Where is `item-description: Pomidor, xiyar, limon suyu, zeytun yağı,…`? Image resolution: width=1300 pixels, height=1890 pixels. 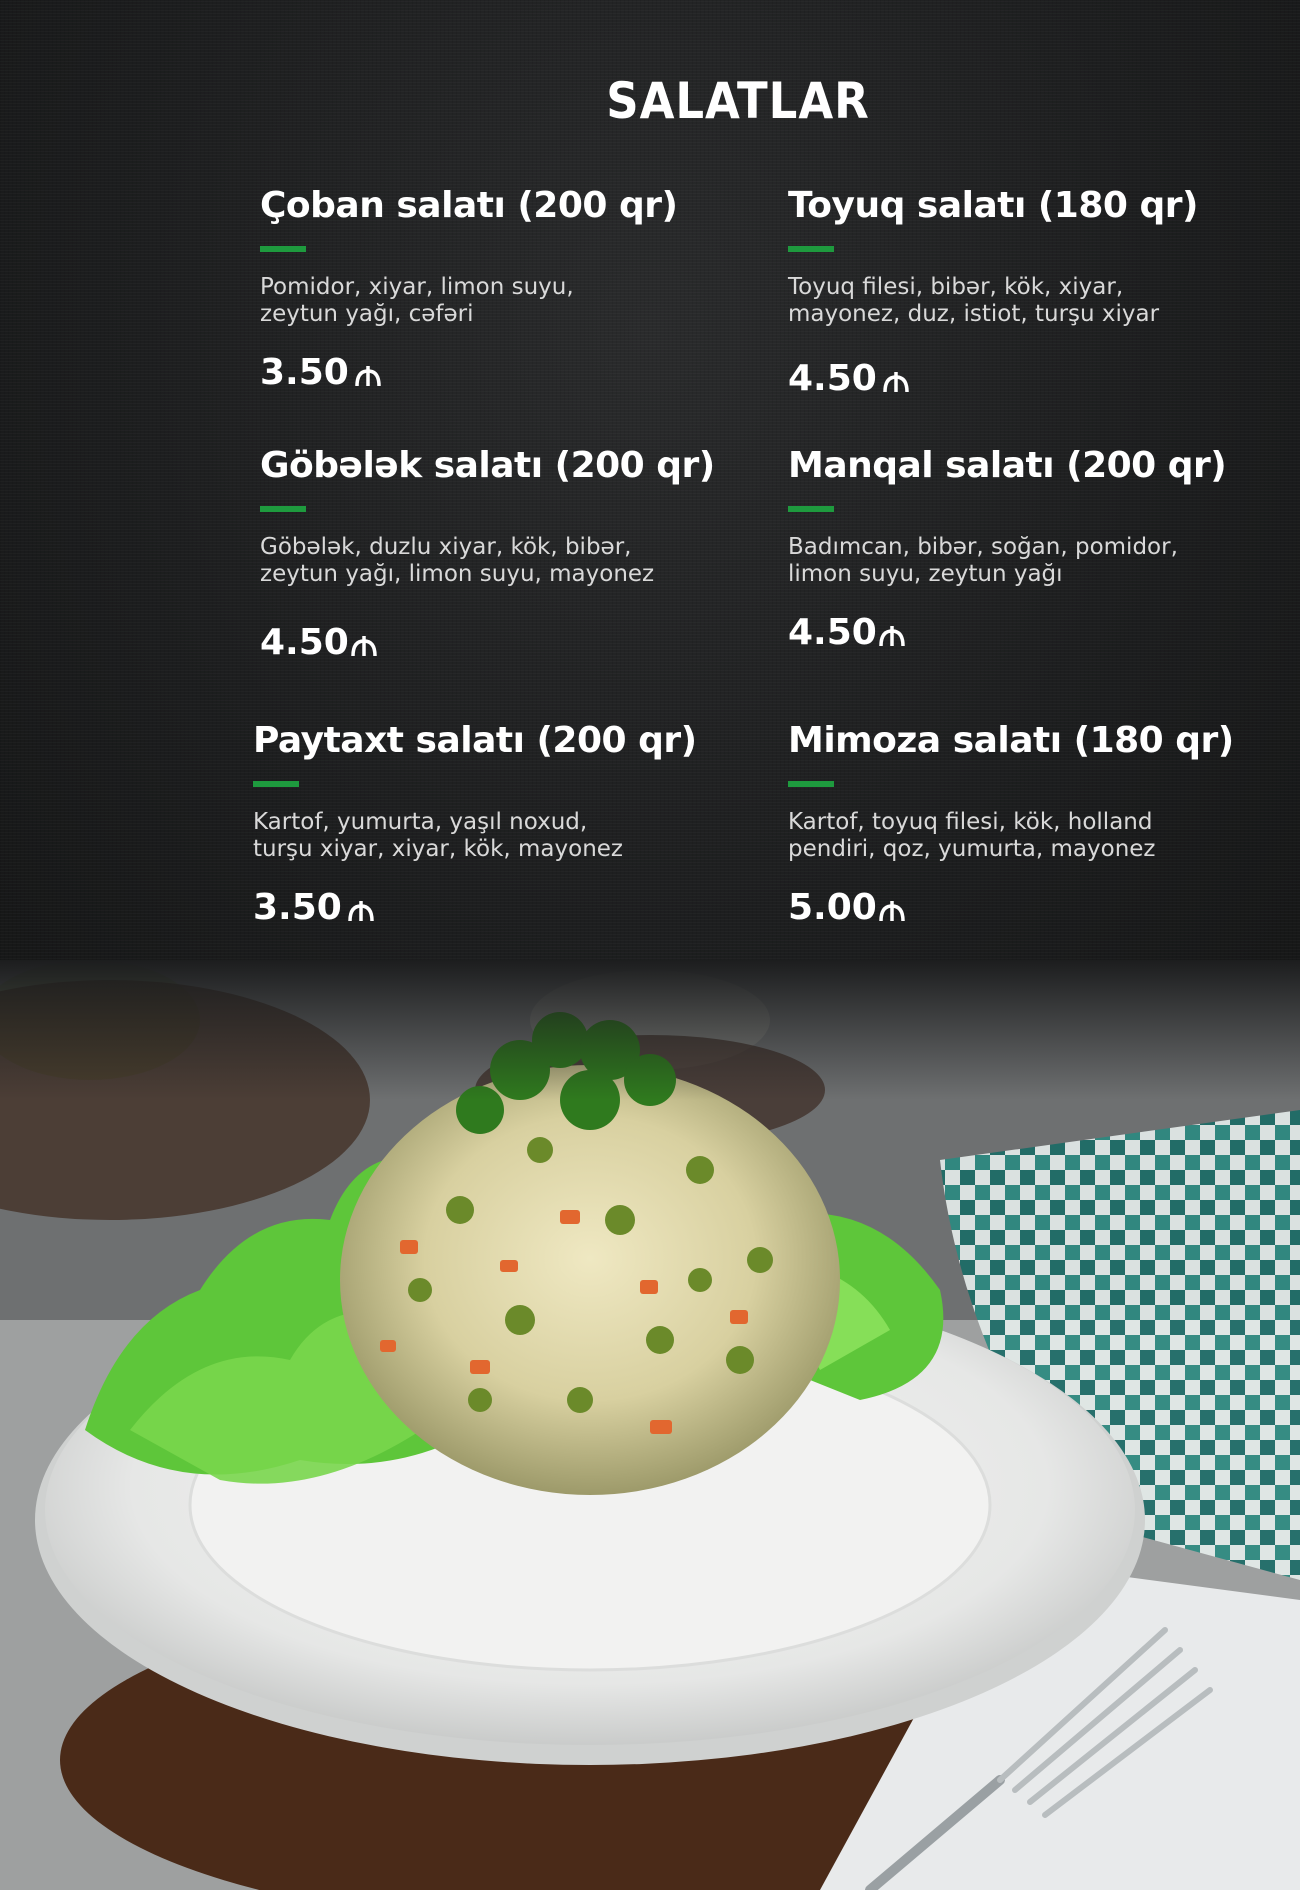
item-description: Pomidor, xiyar, limon suyu, zeytun yağı,… is located at coordinates (417, 300).